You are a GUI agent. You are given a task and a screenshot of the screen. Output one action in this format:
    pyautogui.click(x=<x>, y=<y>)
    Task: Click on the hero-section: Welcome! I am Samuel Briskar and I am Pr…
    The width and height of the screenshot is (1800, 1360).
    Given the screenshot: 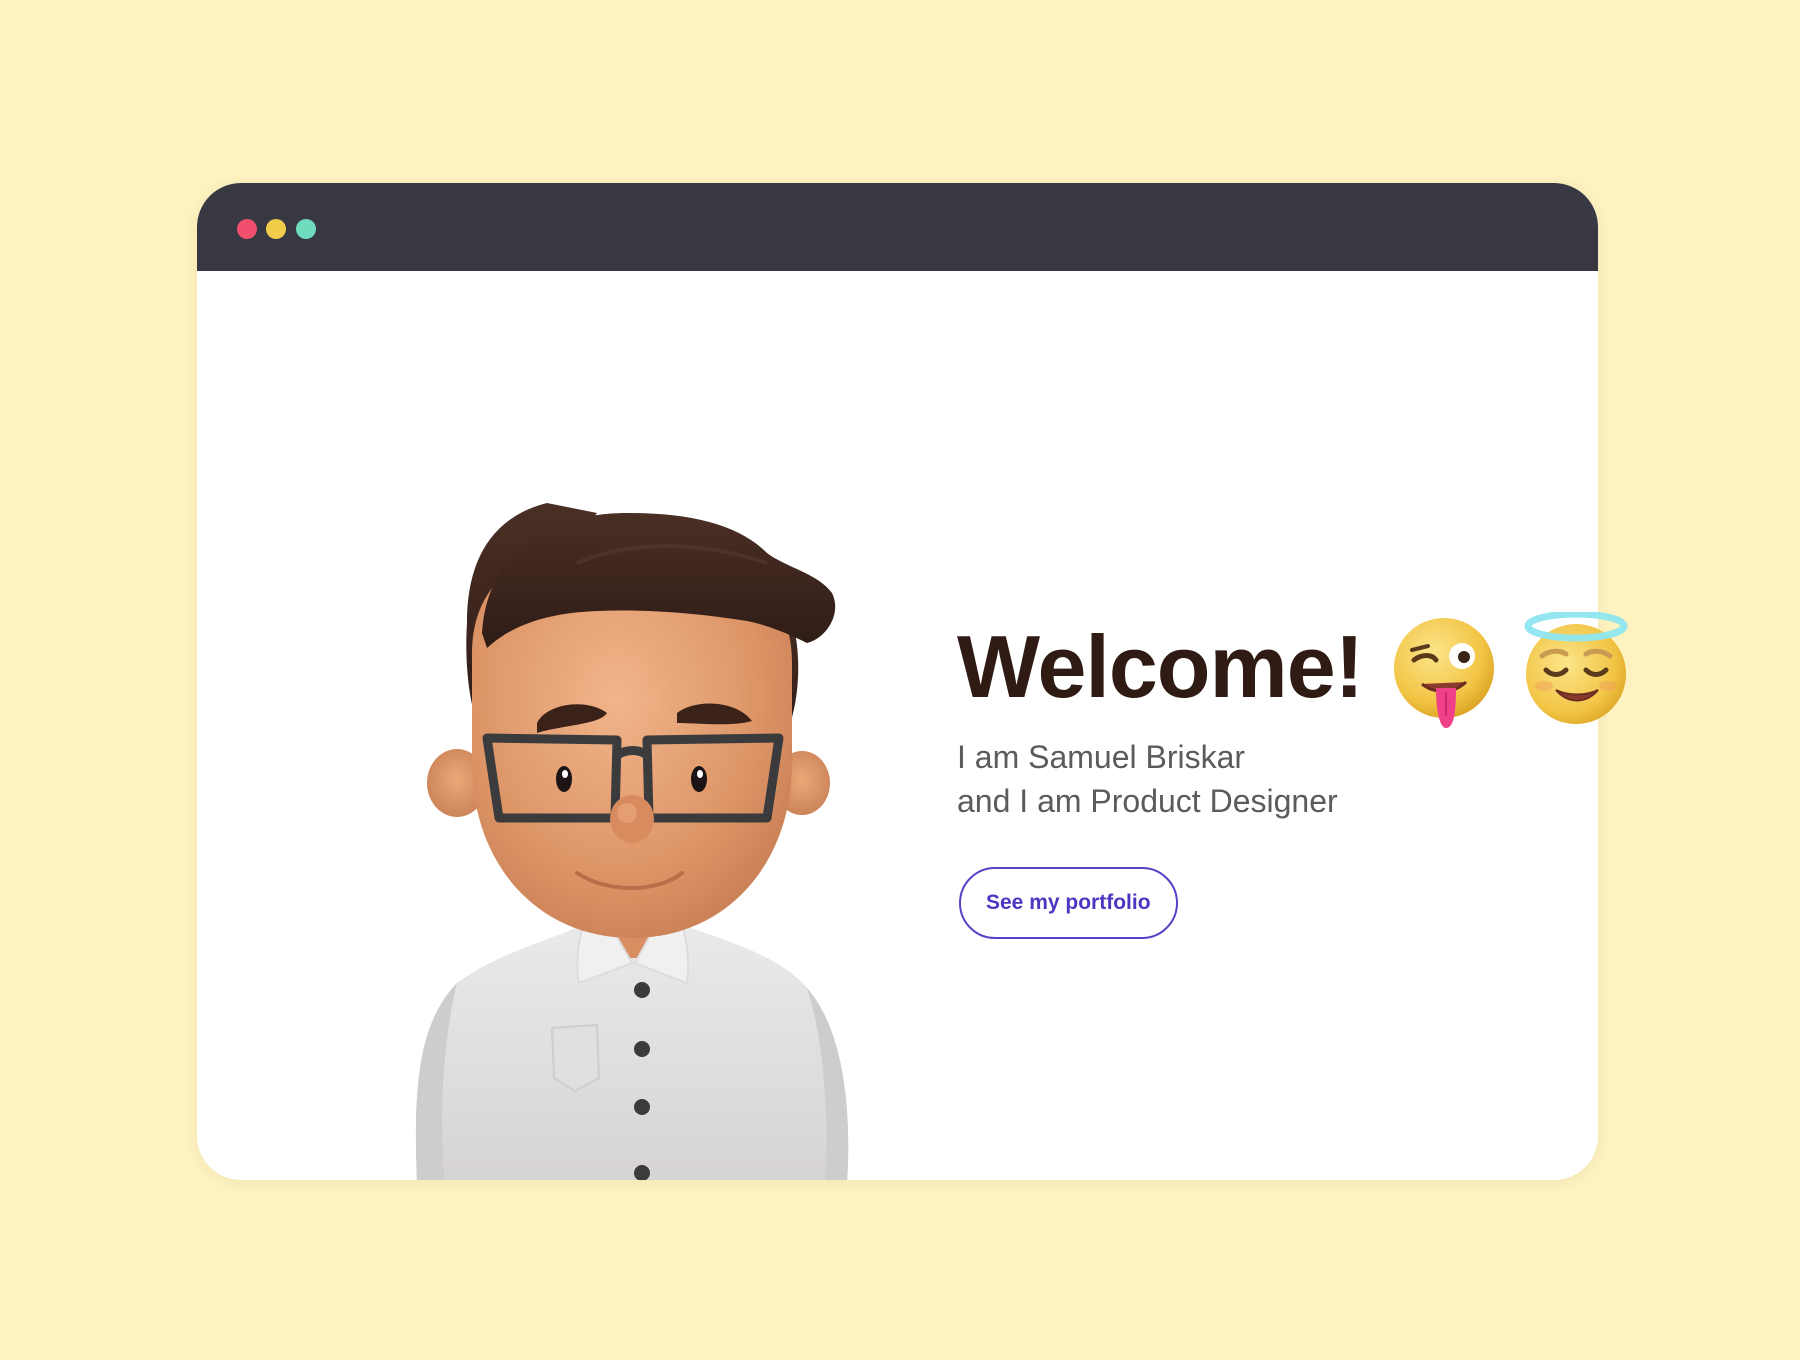 What is the action you would take?
    pyautogui.click(x=1160, y=778)
    